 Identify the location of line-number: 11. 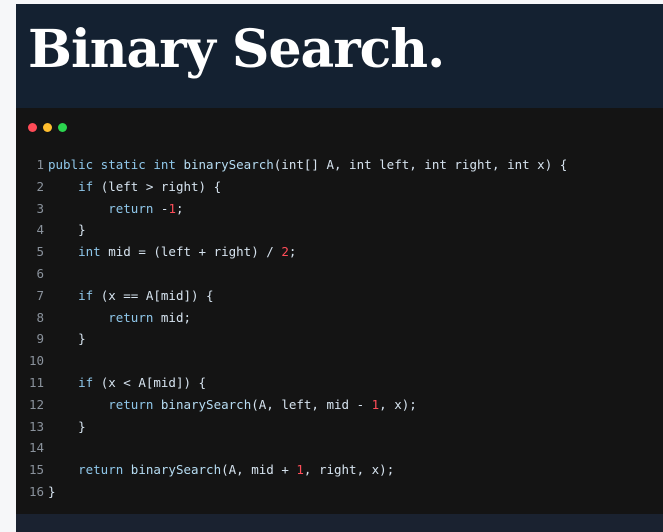
(36, 382).